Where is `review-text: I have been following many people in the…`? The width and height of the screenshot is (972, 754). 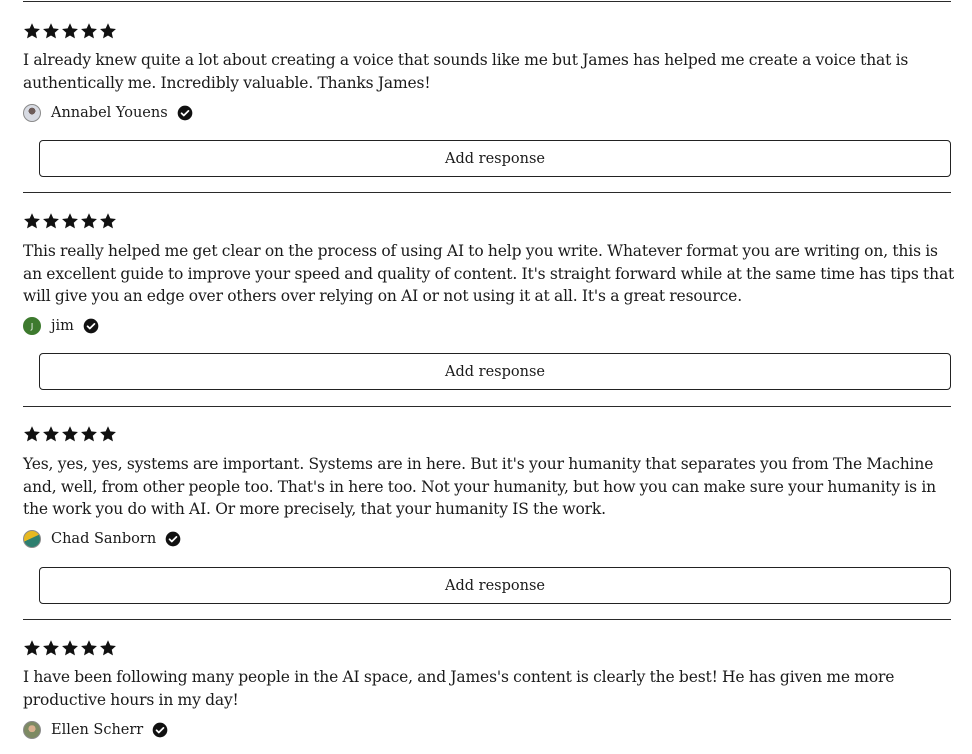
review-text: I have been following many people in the… is located at coordinates (459, 688).